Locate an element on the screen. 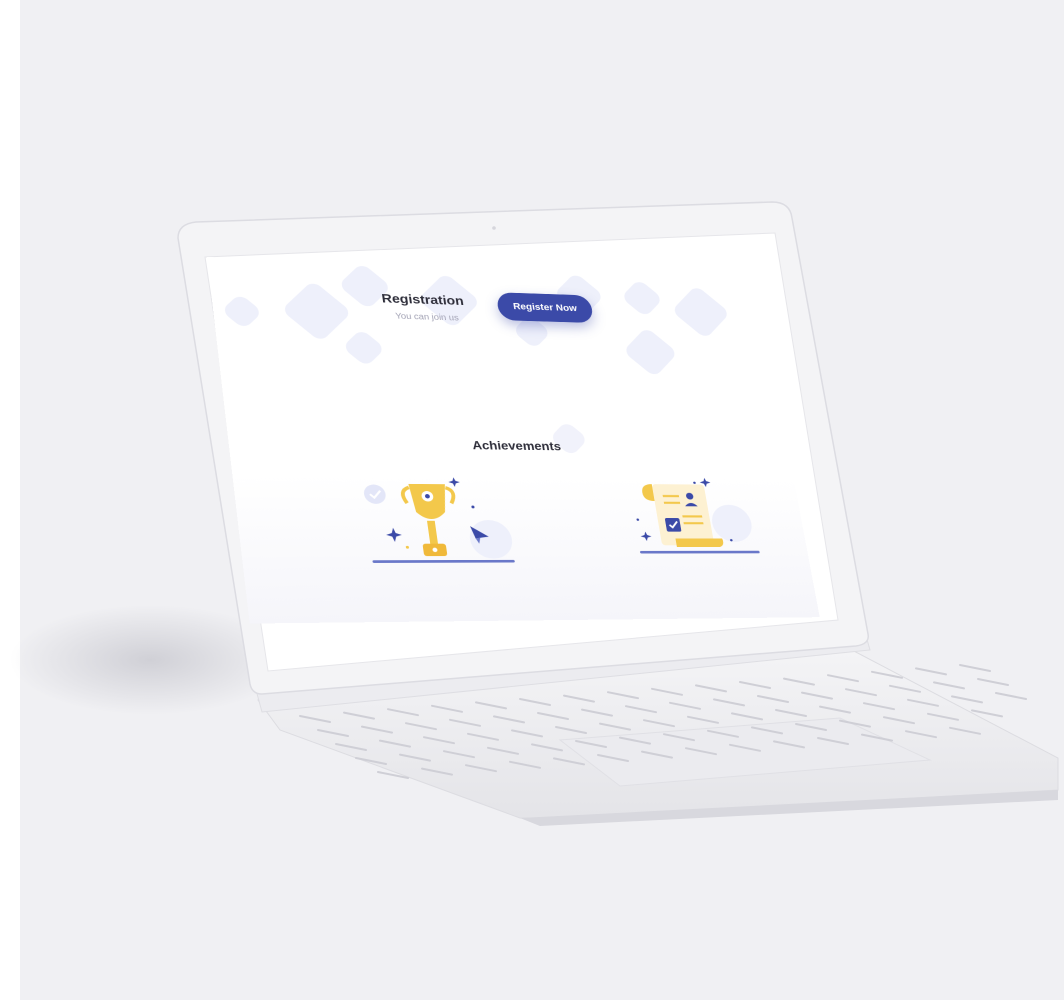 The height and width of the screenshot is (1000, 1064). checkbox-icon is located at coordinates (673, 525).